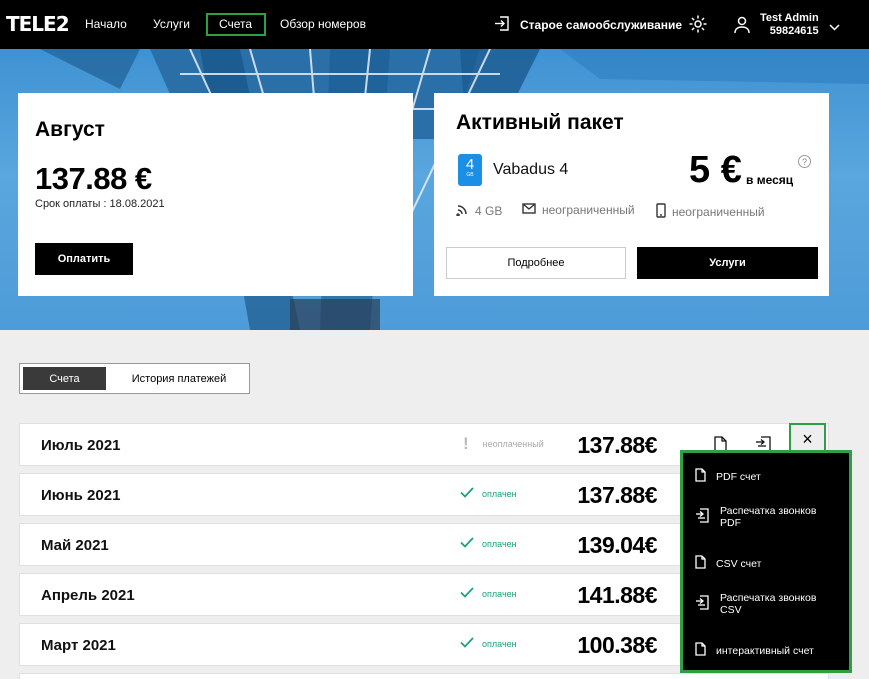 This screenshot has width=869, height=679. Describe the element at coordinates (789, 18) in the screenshot. I see `user-name: Test Admin` at that location.